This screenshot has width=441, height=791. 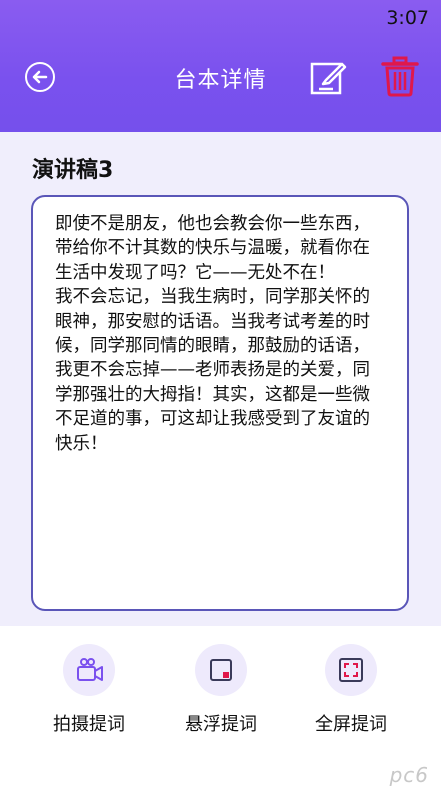 I want to click on status-time: 3:07, so click(x=407, y=18).